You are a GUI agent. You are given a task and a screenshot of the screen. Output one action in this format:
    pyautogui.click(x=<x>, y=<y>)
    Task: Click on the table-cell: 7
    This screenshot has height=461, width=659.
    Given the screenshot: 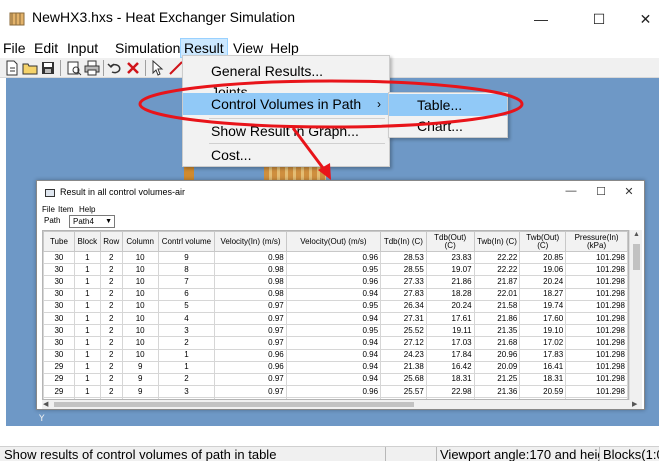 What is the action you would take?
    pyautogui.click(x=186, y=282)
    